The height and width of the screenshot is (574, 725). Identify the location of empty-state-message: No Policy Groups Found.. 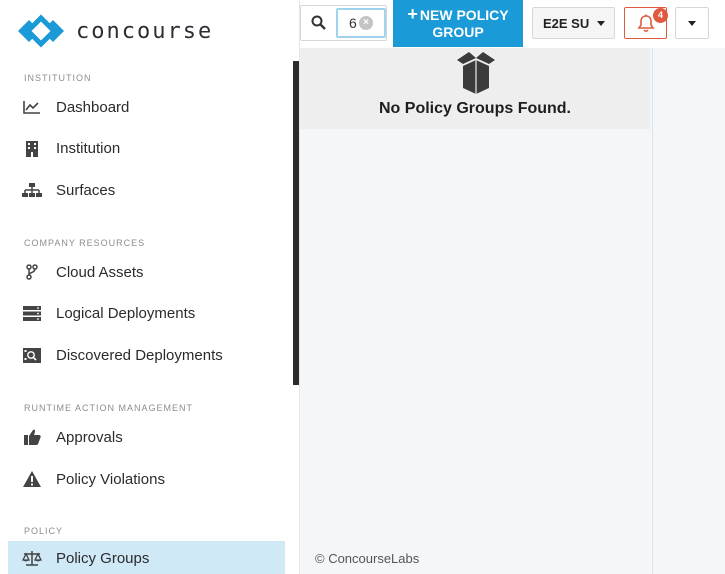
(475, 108).